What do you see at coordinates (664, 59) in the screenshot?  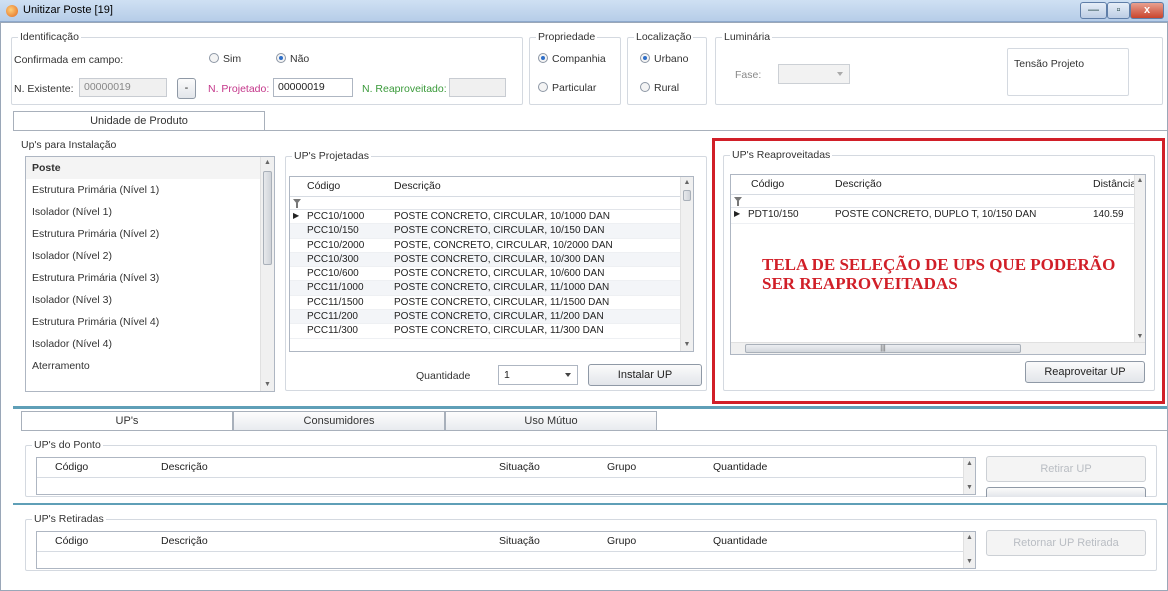 I see `urbano-radio: Urbano` at bounding box center [664, 59].